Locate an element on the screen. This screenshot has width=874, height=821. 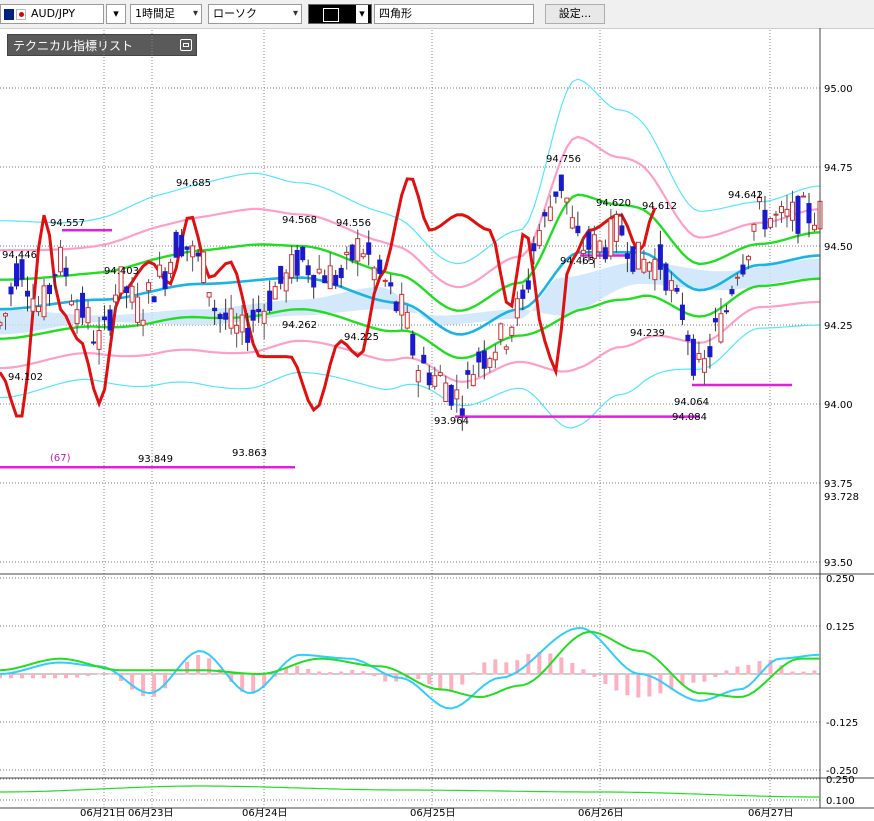
price-label: 94.225 is located at coordinates (361, 337).